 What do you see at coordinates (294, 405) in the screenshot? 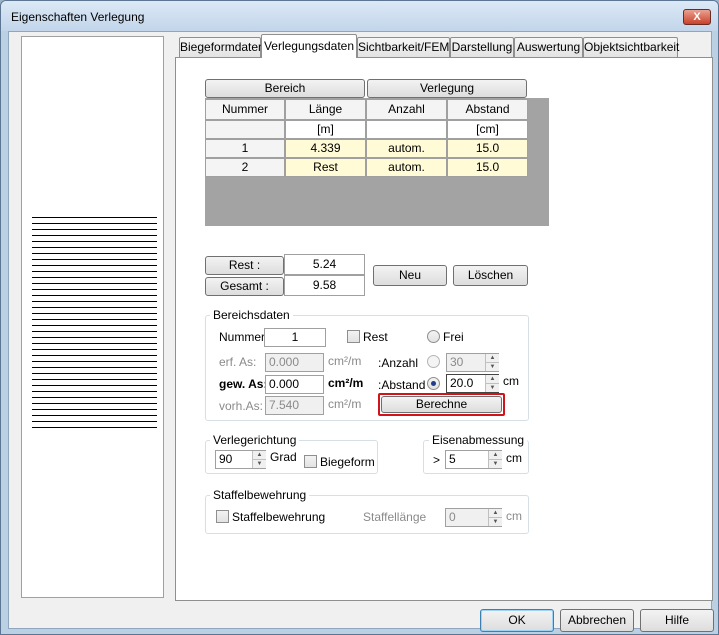
I see `vorh-as-input: 7.540` at bounding box center [294, 405].